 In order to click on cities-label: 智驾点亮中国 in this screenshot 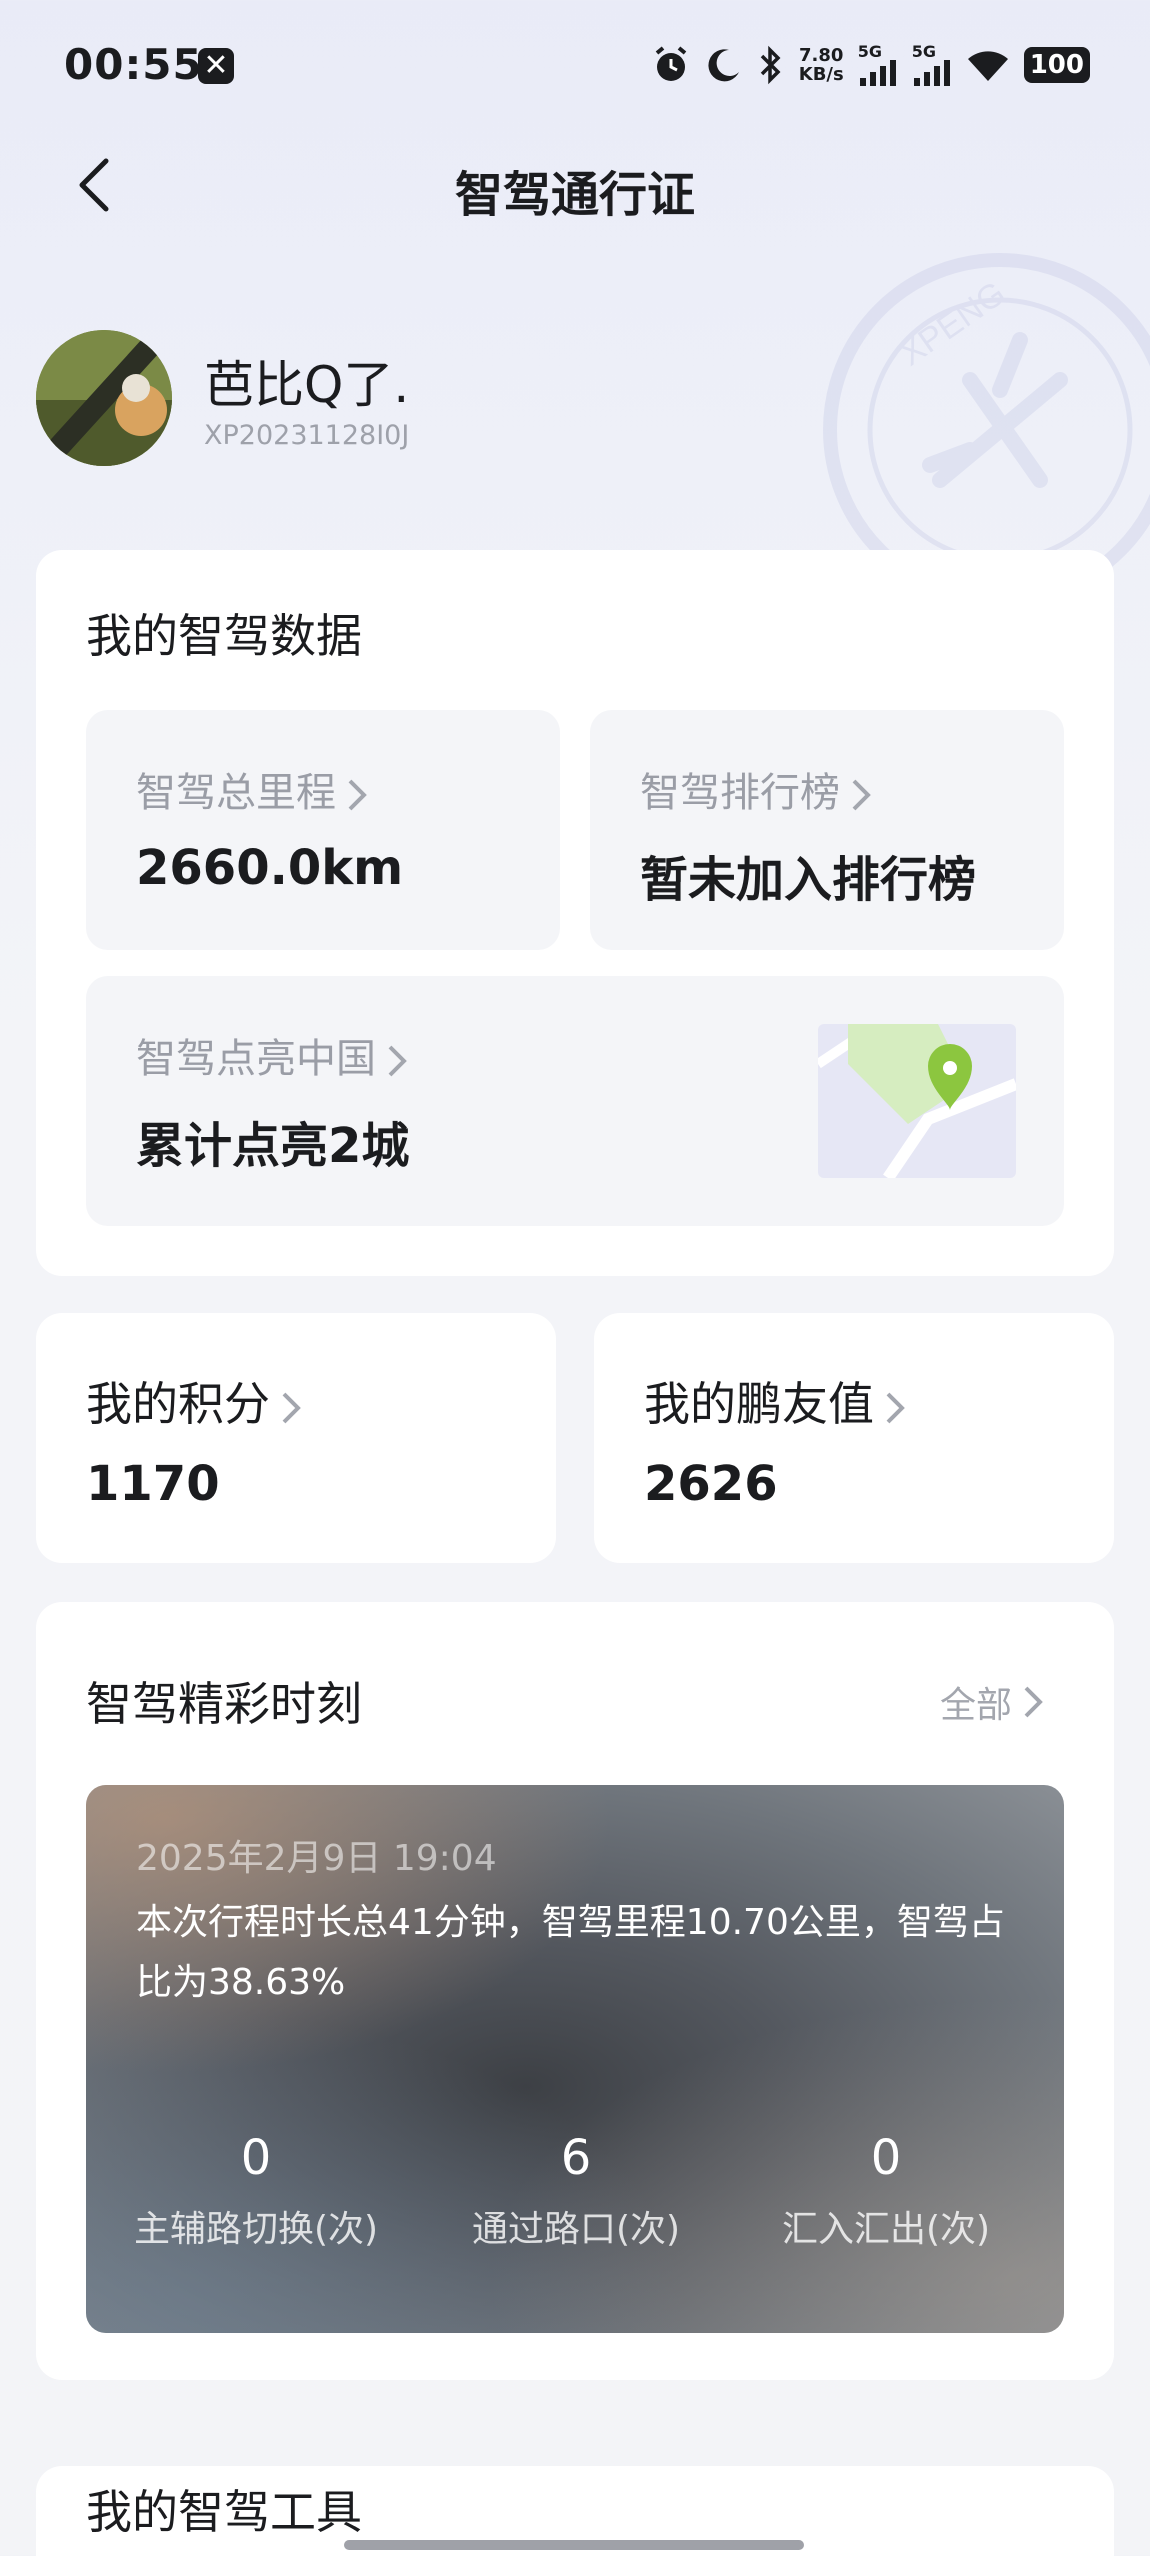, I will do `click(256, 1059)`.